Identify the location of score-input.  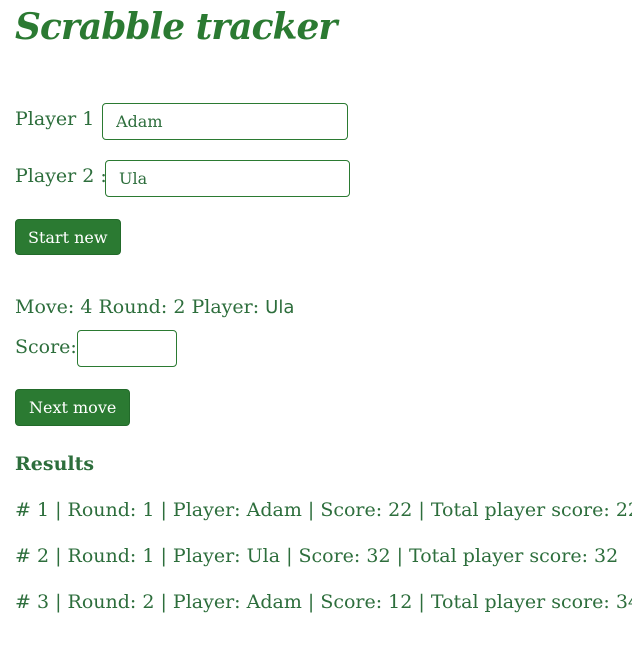
(127, 348).